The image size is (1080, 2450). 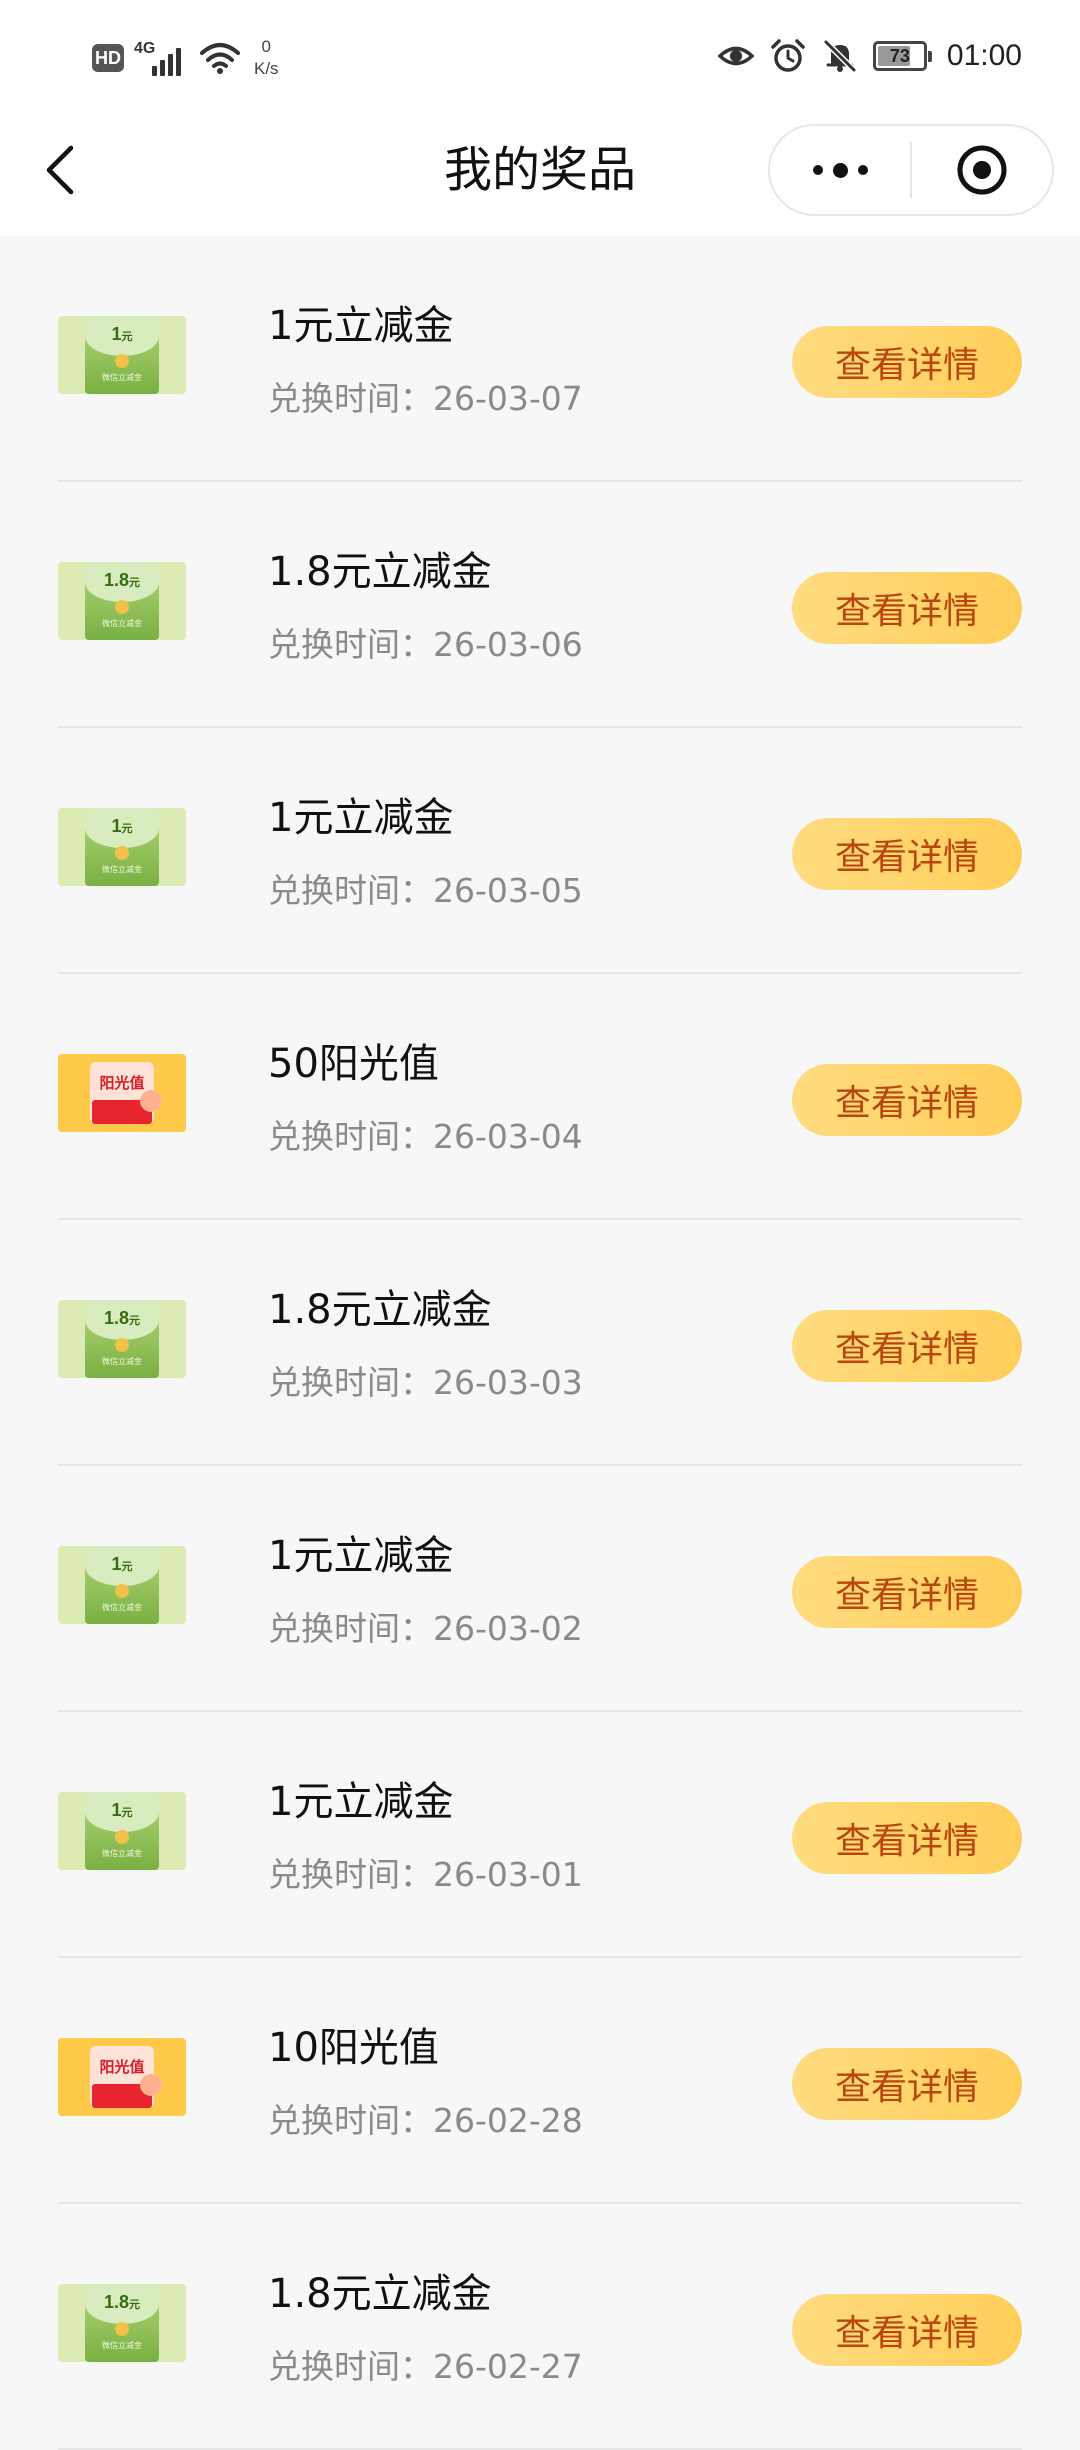 I want to click on cellular-signal-icon: 4G, so click(x=162, y=58).